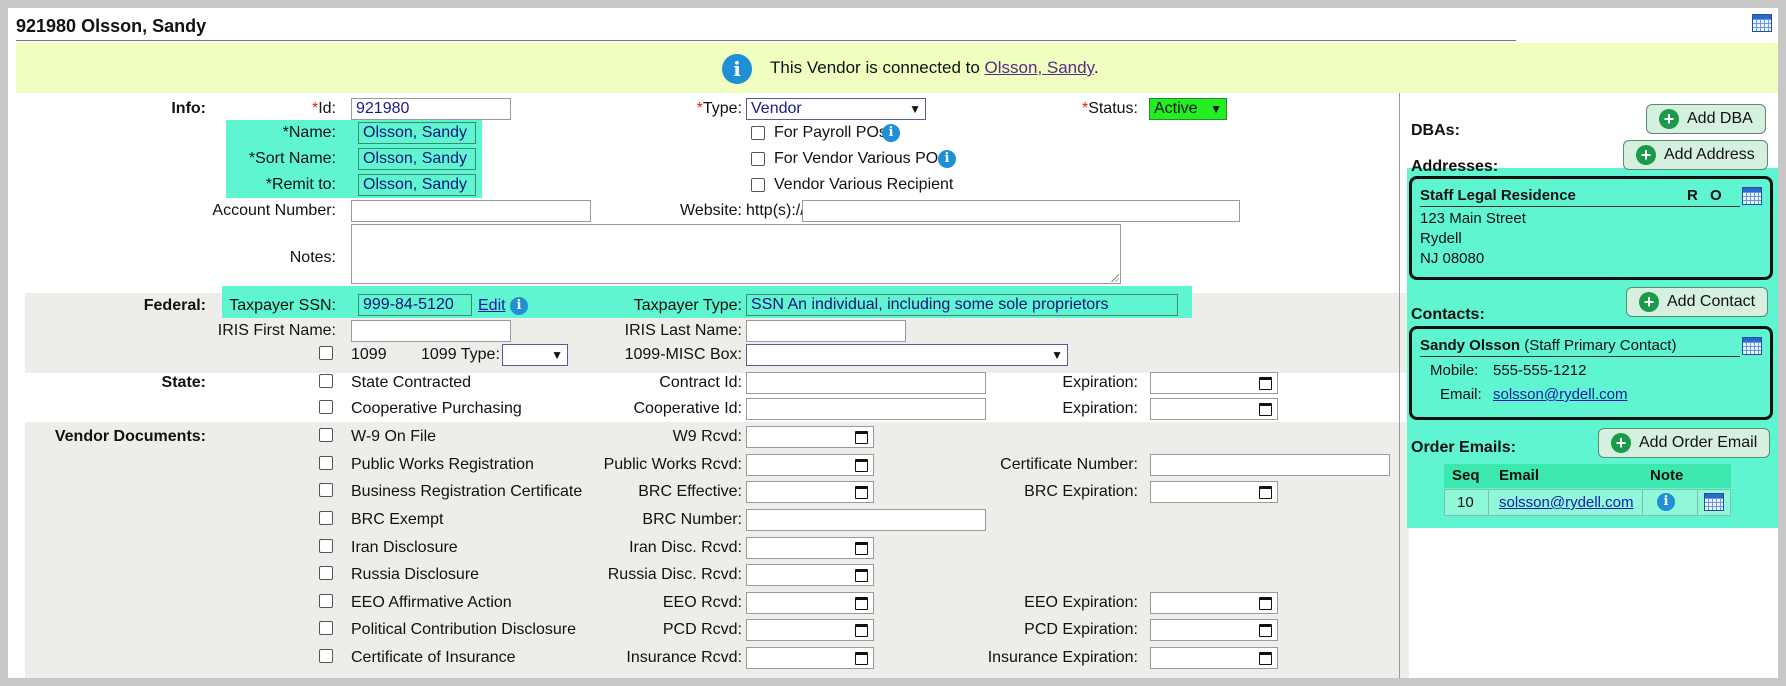 The height and width of the screenshot is (686, 1786). Describe the element at coordinates (535, 355) in the screenshot. I see `1099-type-select: ▼` at that location.